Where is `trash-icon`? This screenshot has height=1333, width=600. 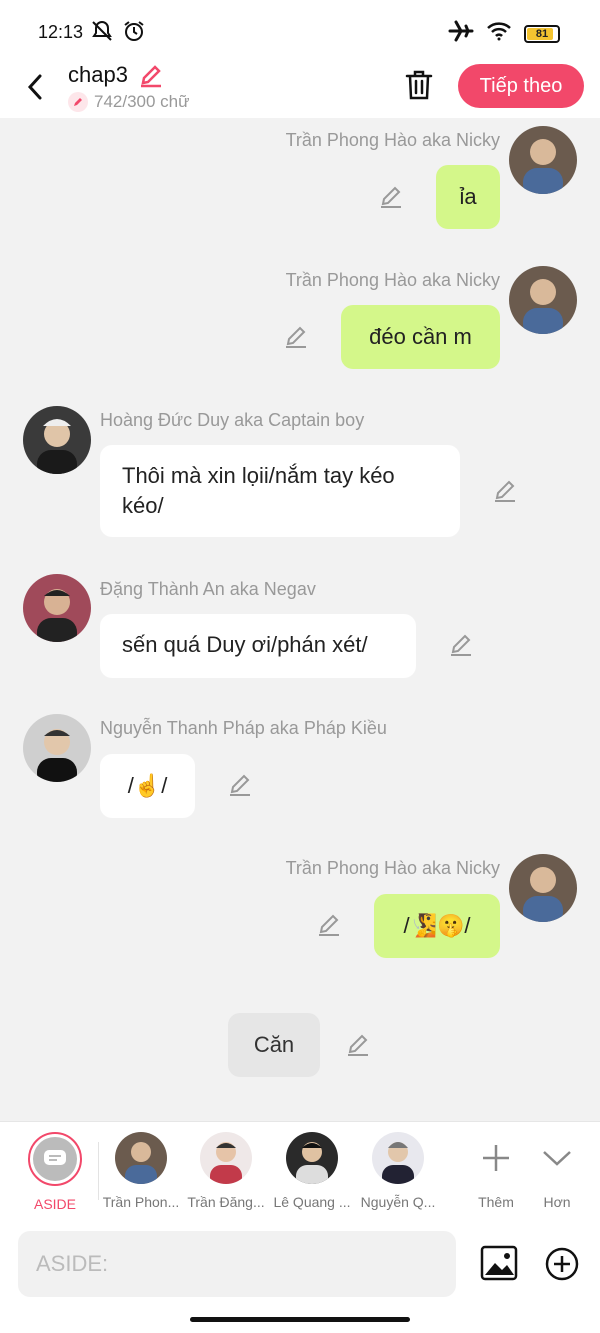
trash-icon is located at coordinates (419, 85).